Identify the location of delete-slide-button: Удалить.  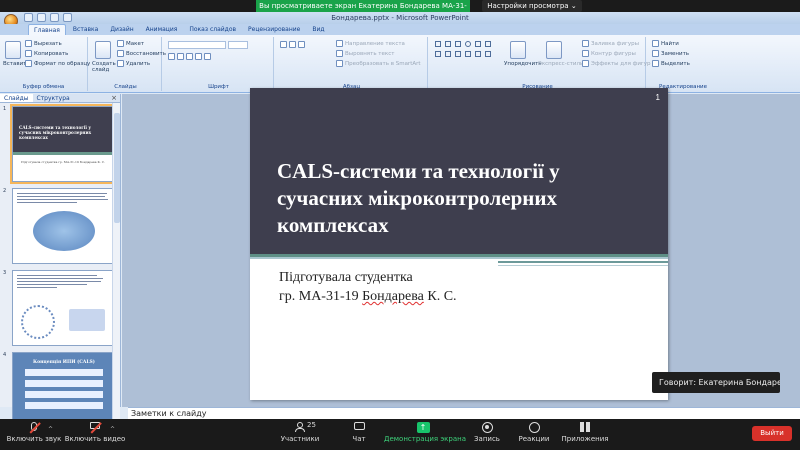
(133, 63).